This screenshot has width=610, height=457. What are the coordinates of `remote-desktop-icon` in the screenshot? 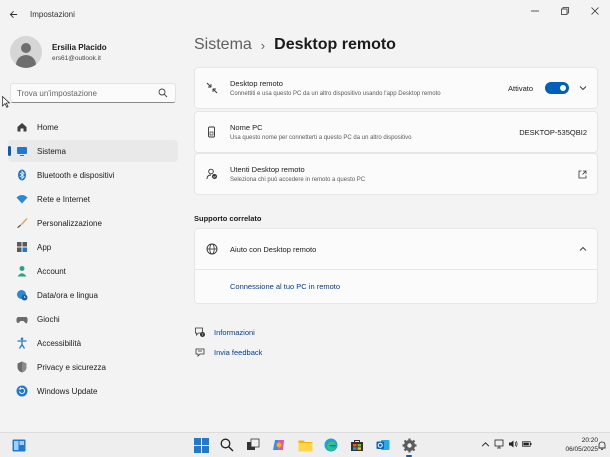 It's located at (212, 88).